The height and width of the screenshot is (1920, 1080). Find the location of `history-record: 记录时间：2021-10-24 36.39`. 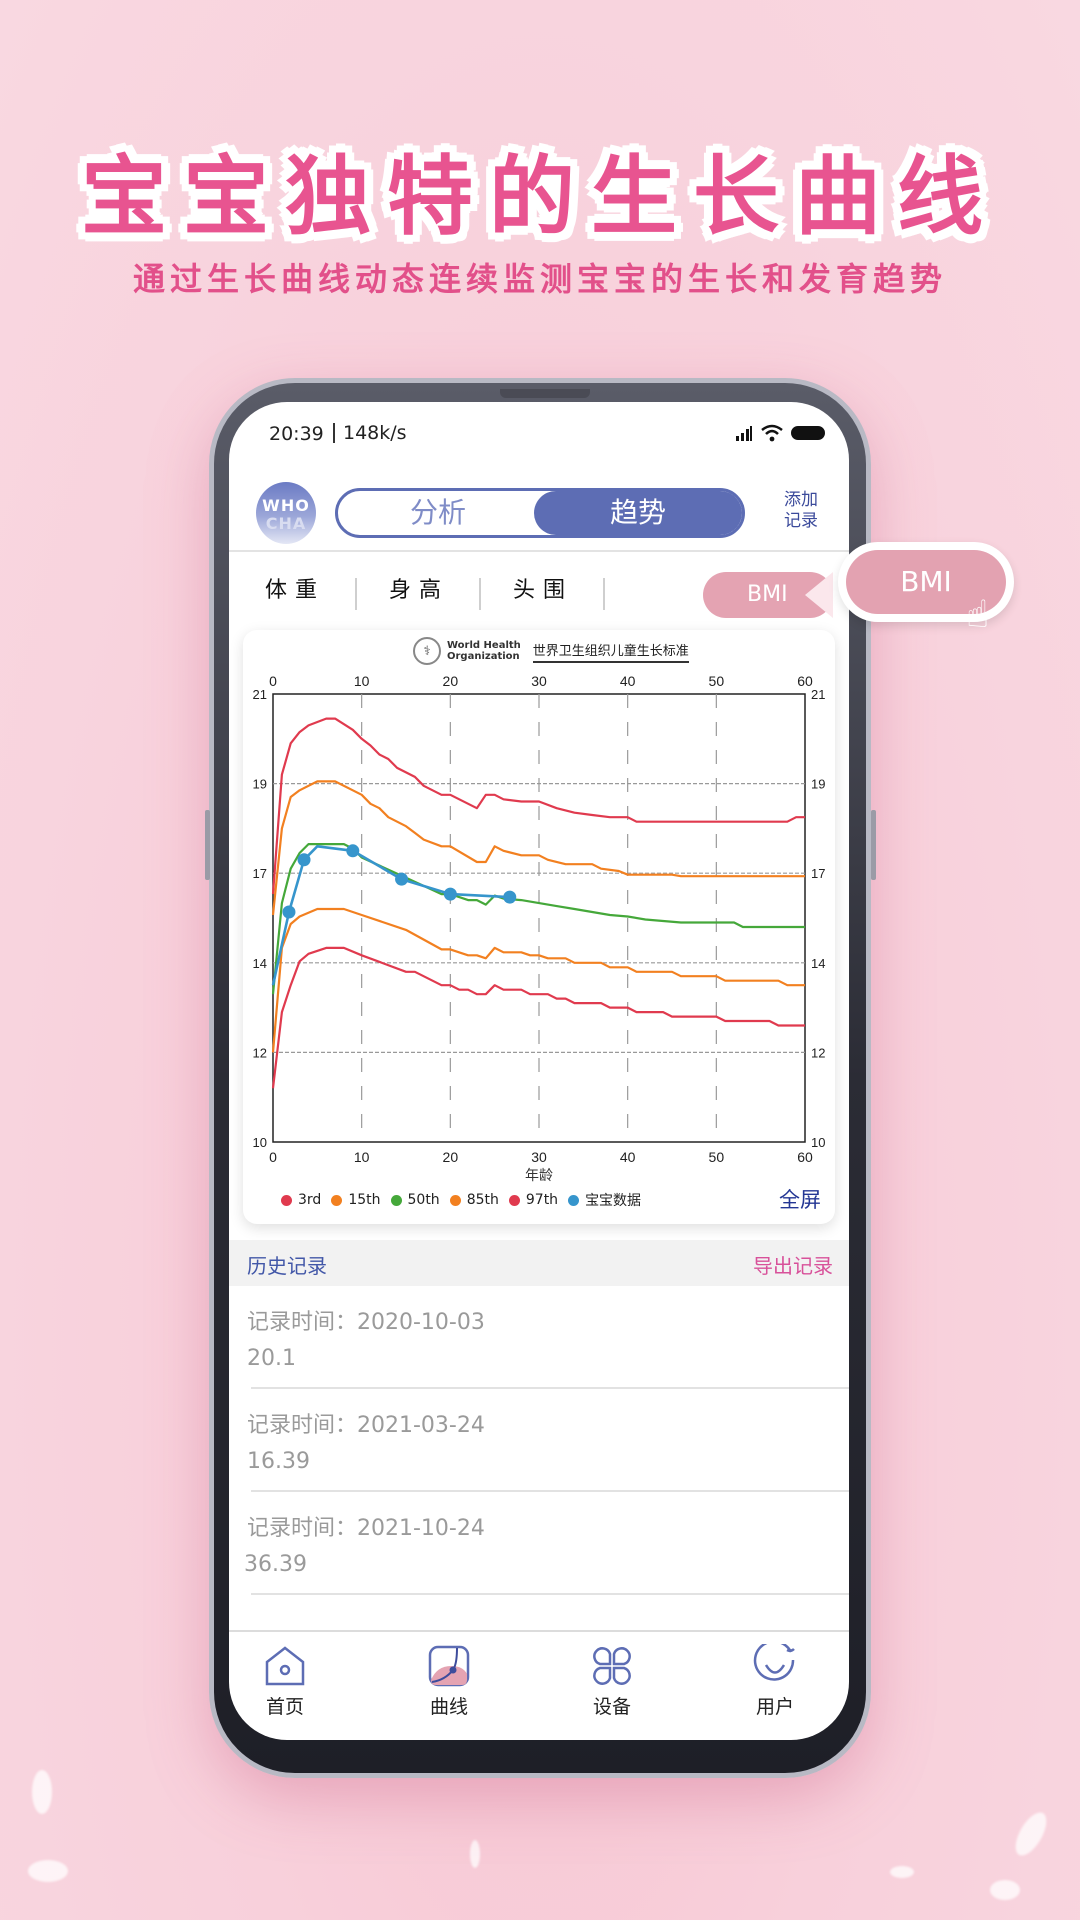

history-record: 记录时间：2021-10-24 36.39 is located at coordinates (539, 1543).